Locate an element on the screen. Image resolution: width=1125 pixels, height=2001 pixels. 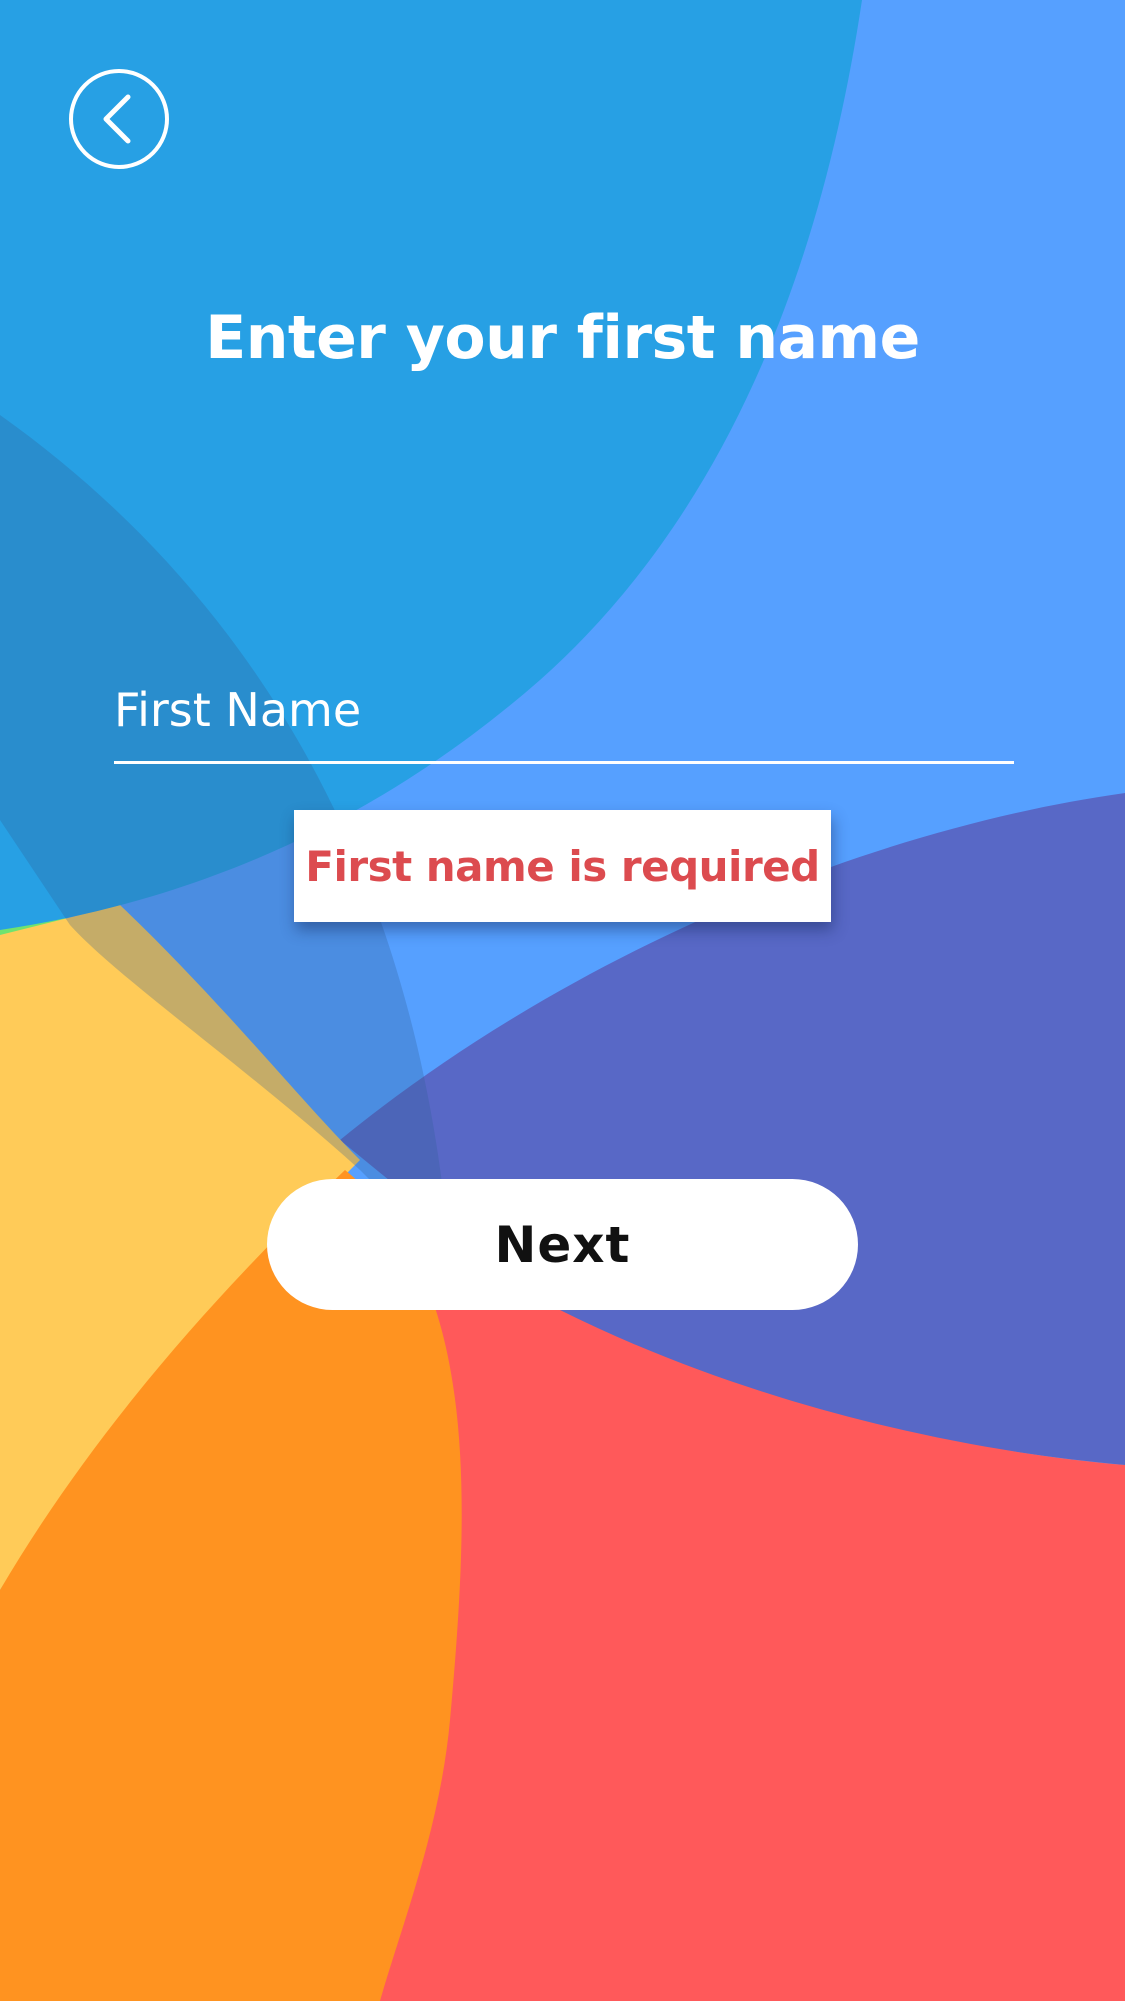
chevron-left-icon is located at coordinates (117, 119).